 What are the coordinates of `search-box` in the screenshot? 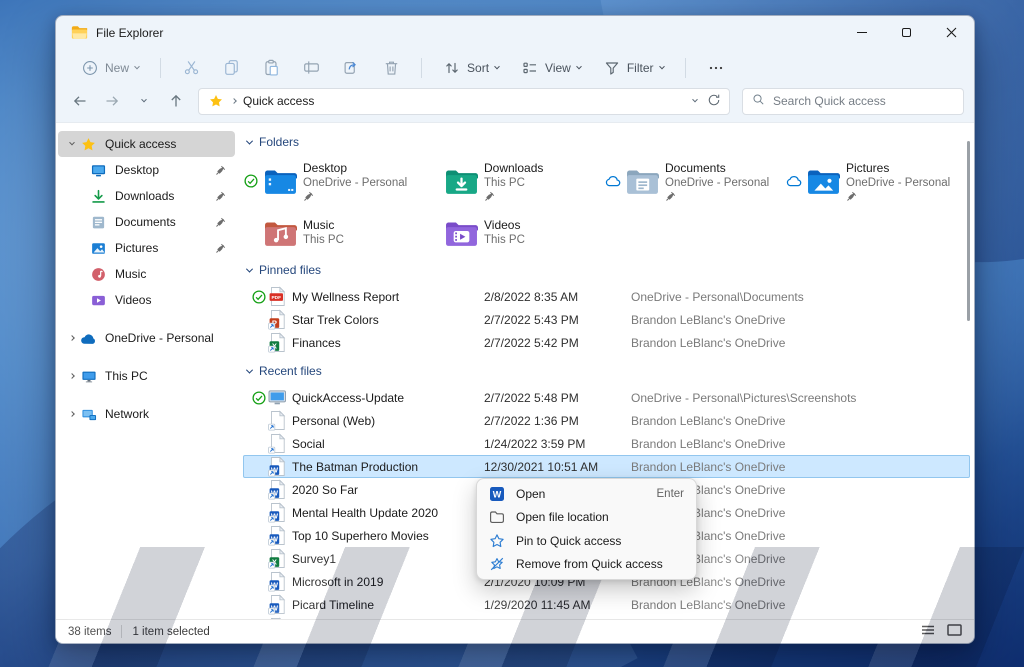 It's located at (853, 101).